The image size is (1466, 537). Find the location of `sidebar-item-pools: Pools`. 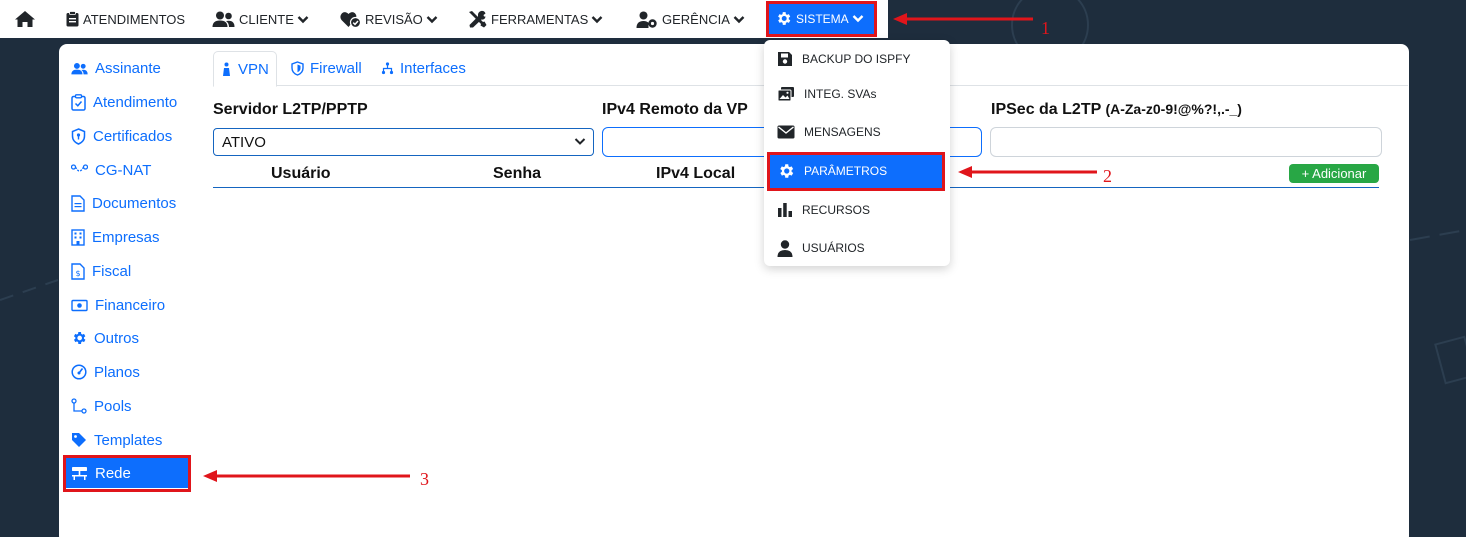

sidebar-item-pools: Pools is located at coordinates (101, 406).